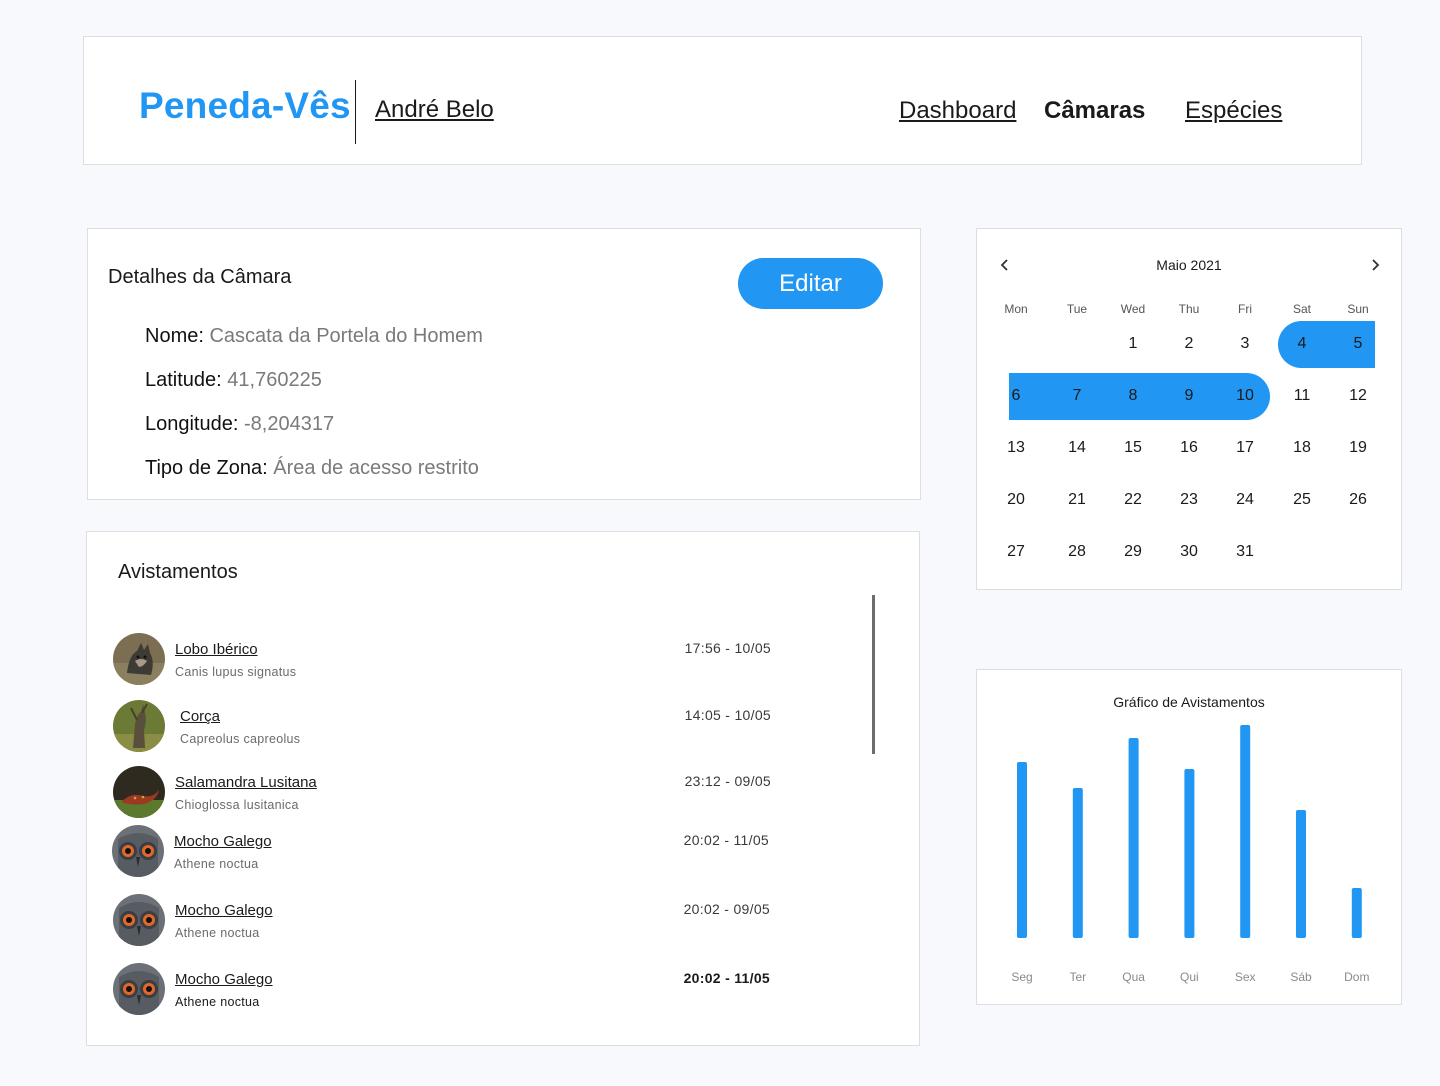 The image size is (1440, 1086). I want to click on calendar-day: 12, so click(1358, 396).